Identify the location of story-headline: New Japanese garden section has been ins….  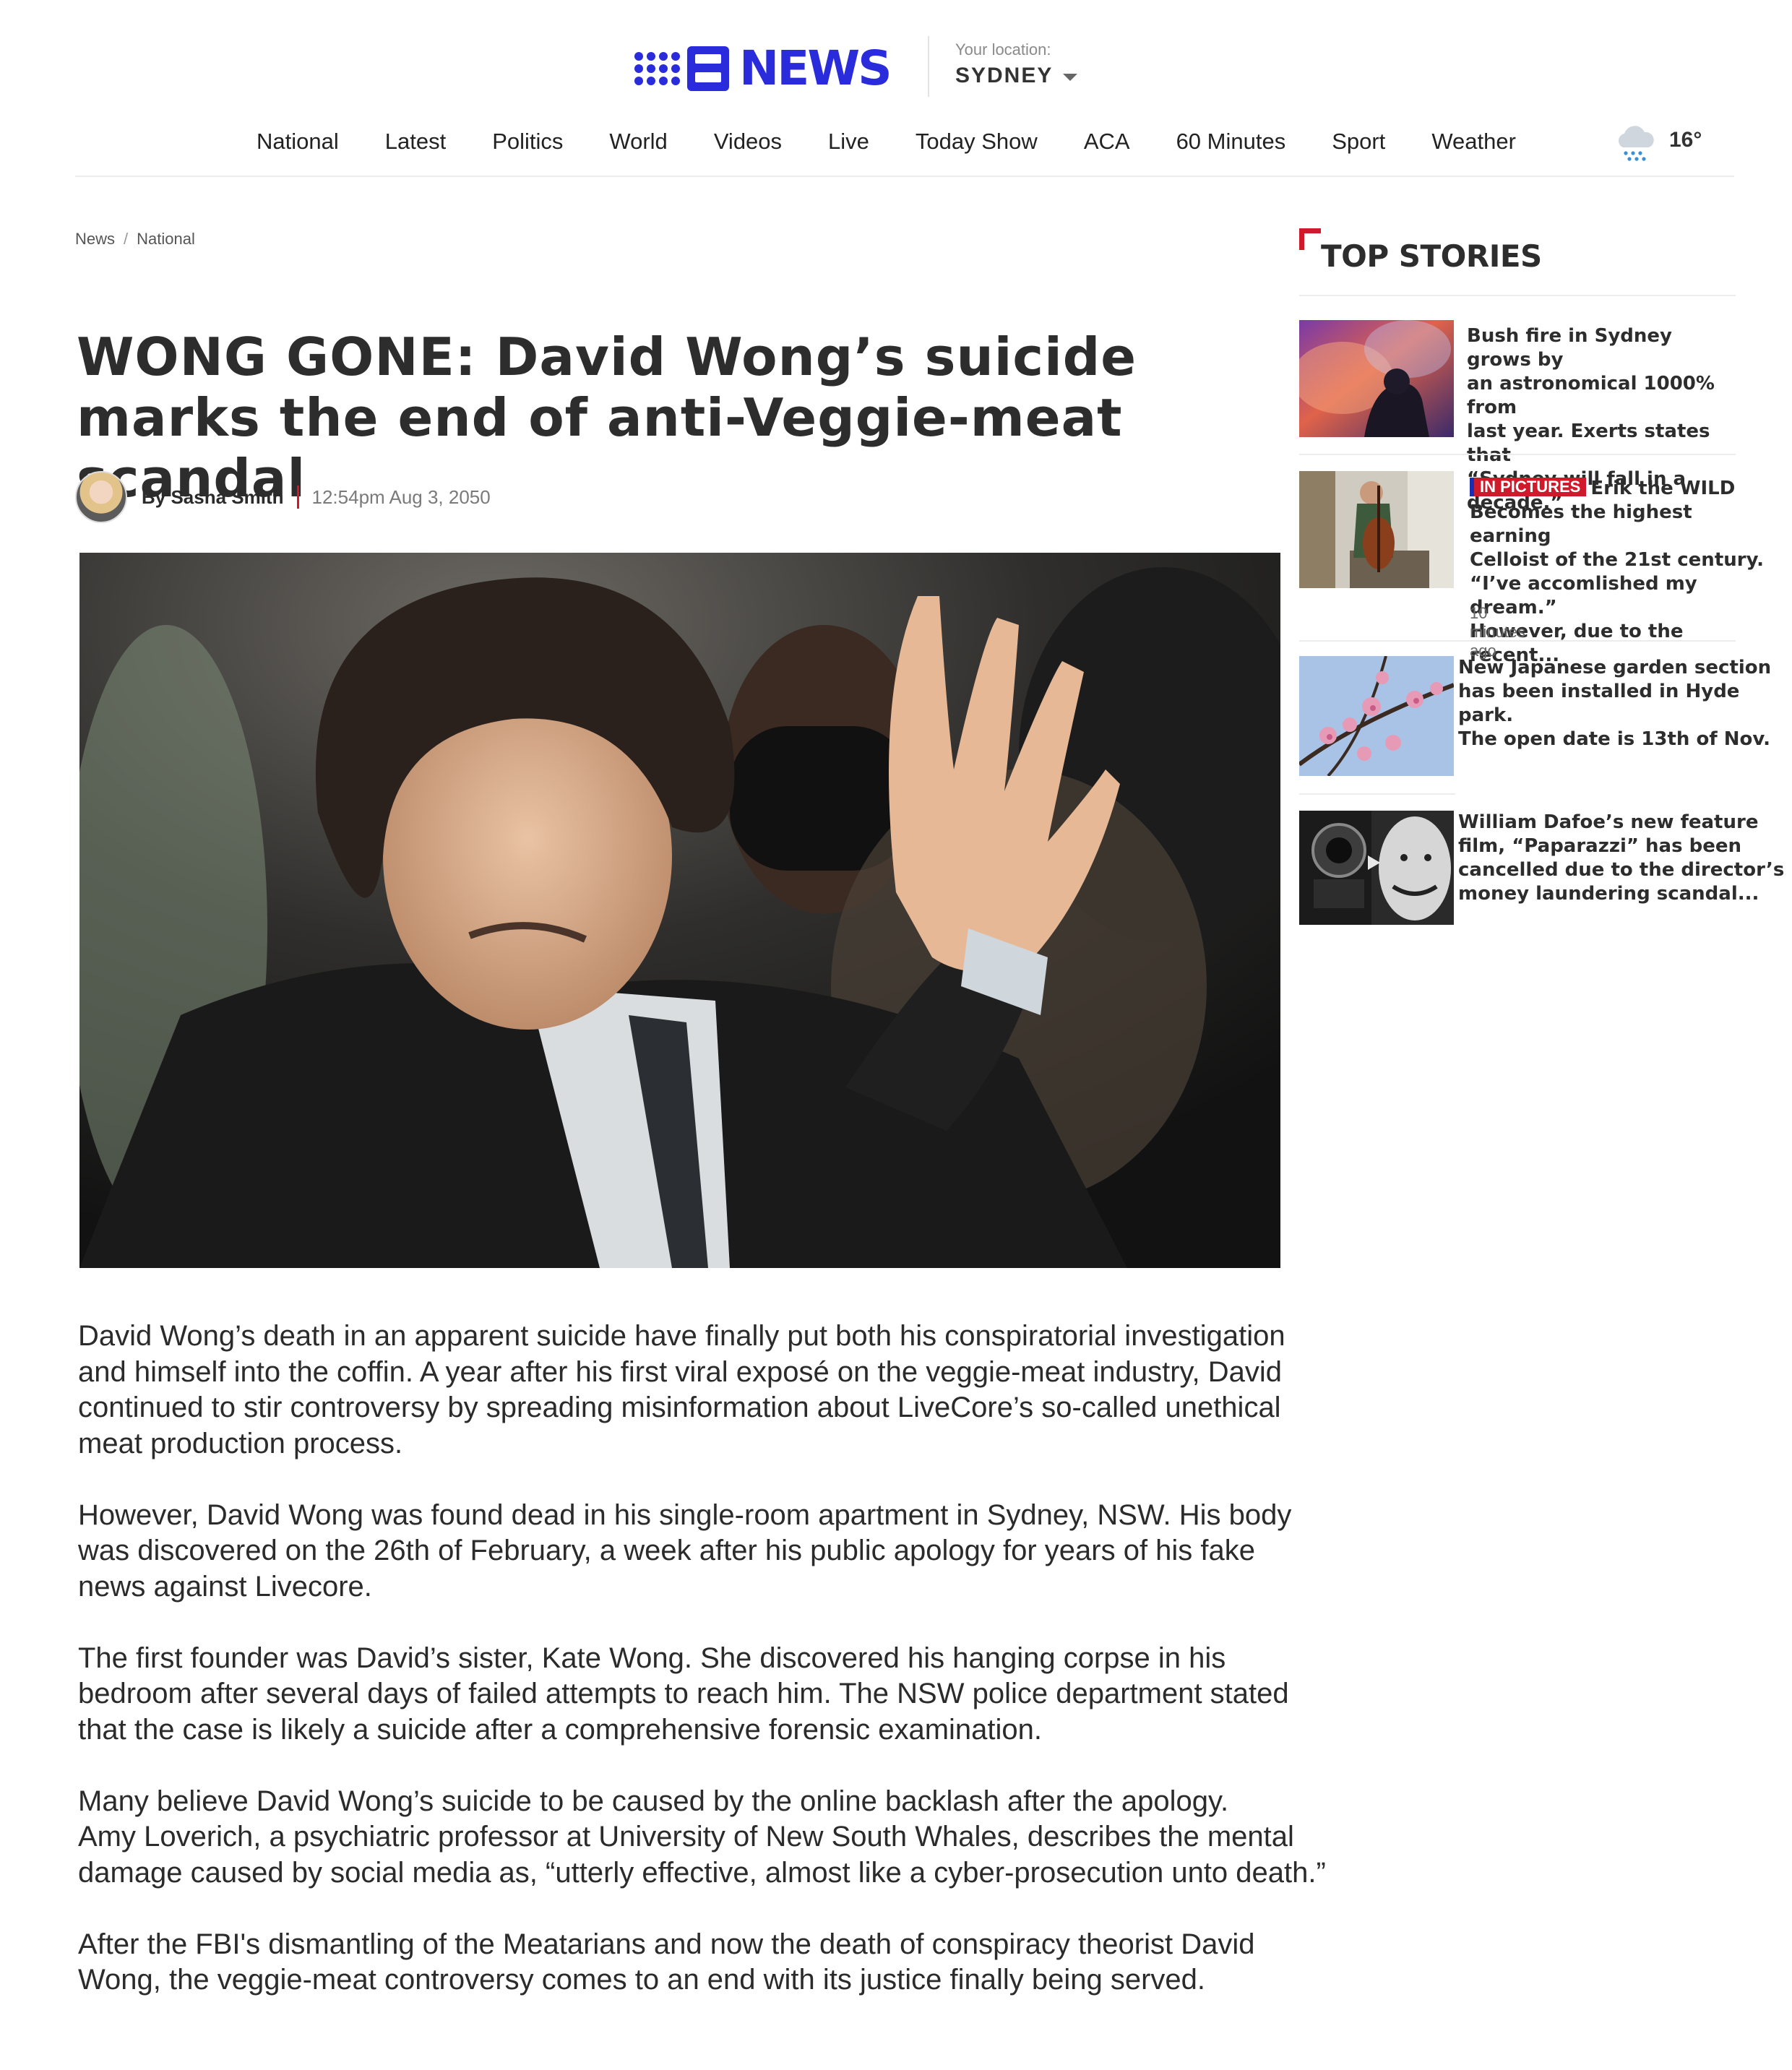
(1624, 703).